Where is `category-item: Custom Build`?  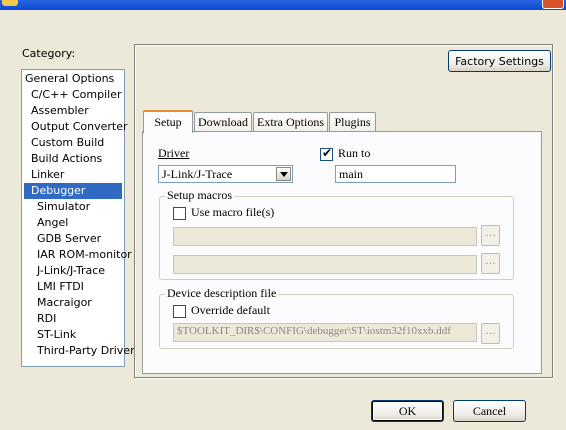 category-item: Custom Build is located at coordinates (67, 143).